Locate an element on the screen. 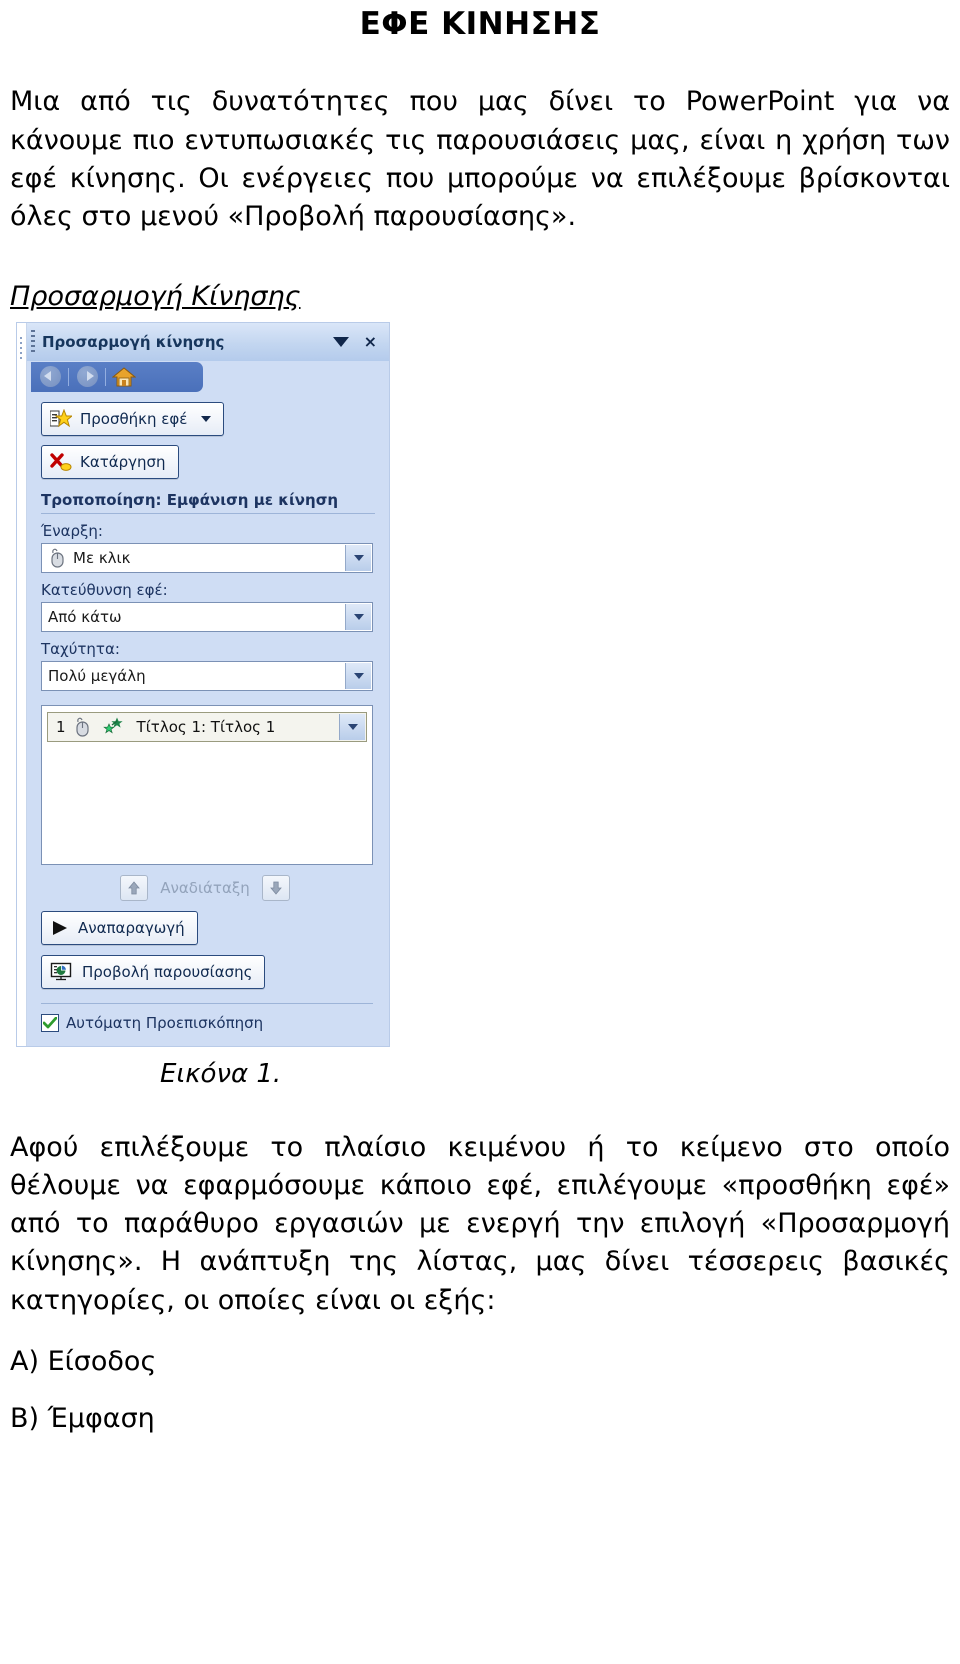 This screenshot has height=1664, width=960. pane-navigation-toolbar is located at coordinates (208, 377).